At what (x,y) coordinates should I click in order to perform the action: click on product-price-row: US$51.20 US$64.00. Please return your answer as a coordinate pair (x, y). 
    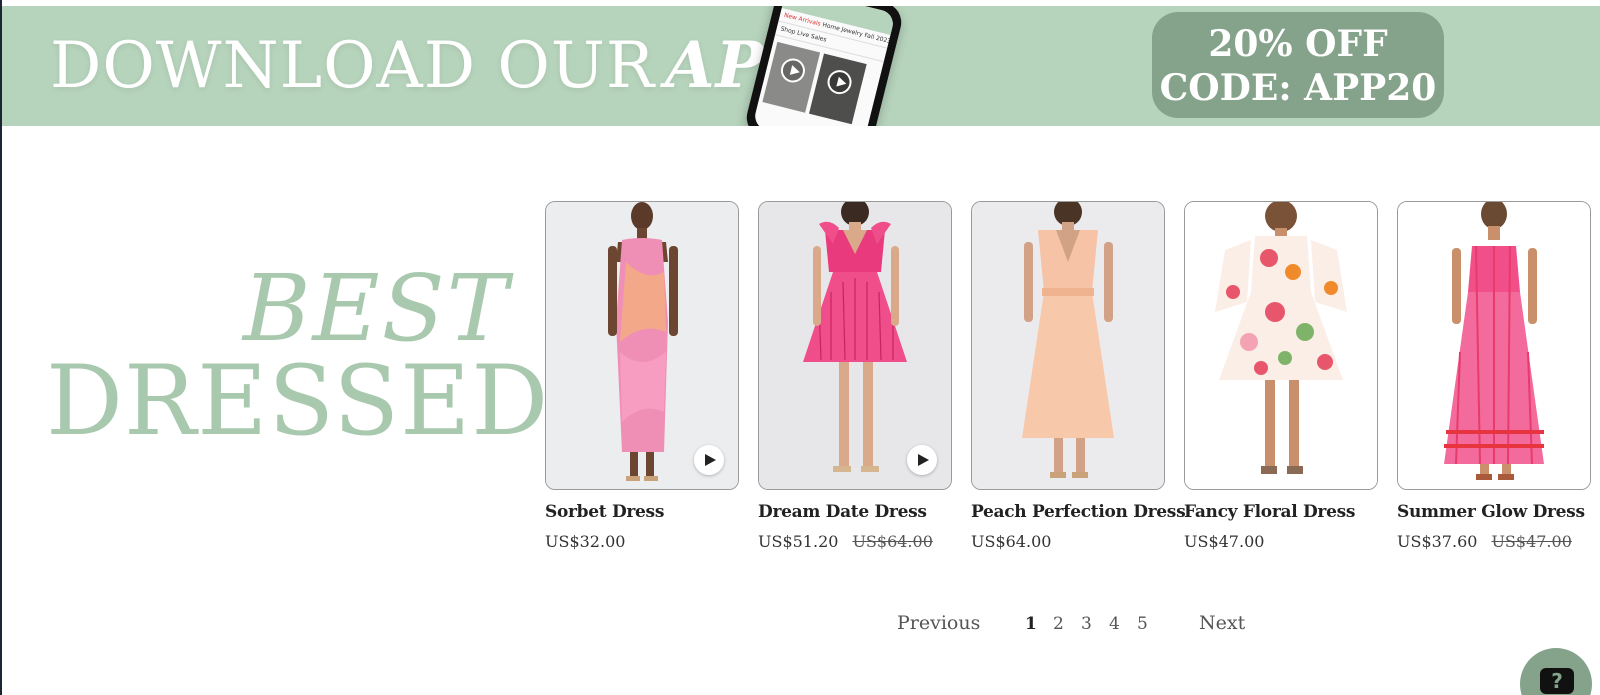
    Looking at the image, I should click on (855, 541).